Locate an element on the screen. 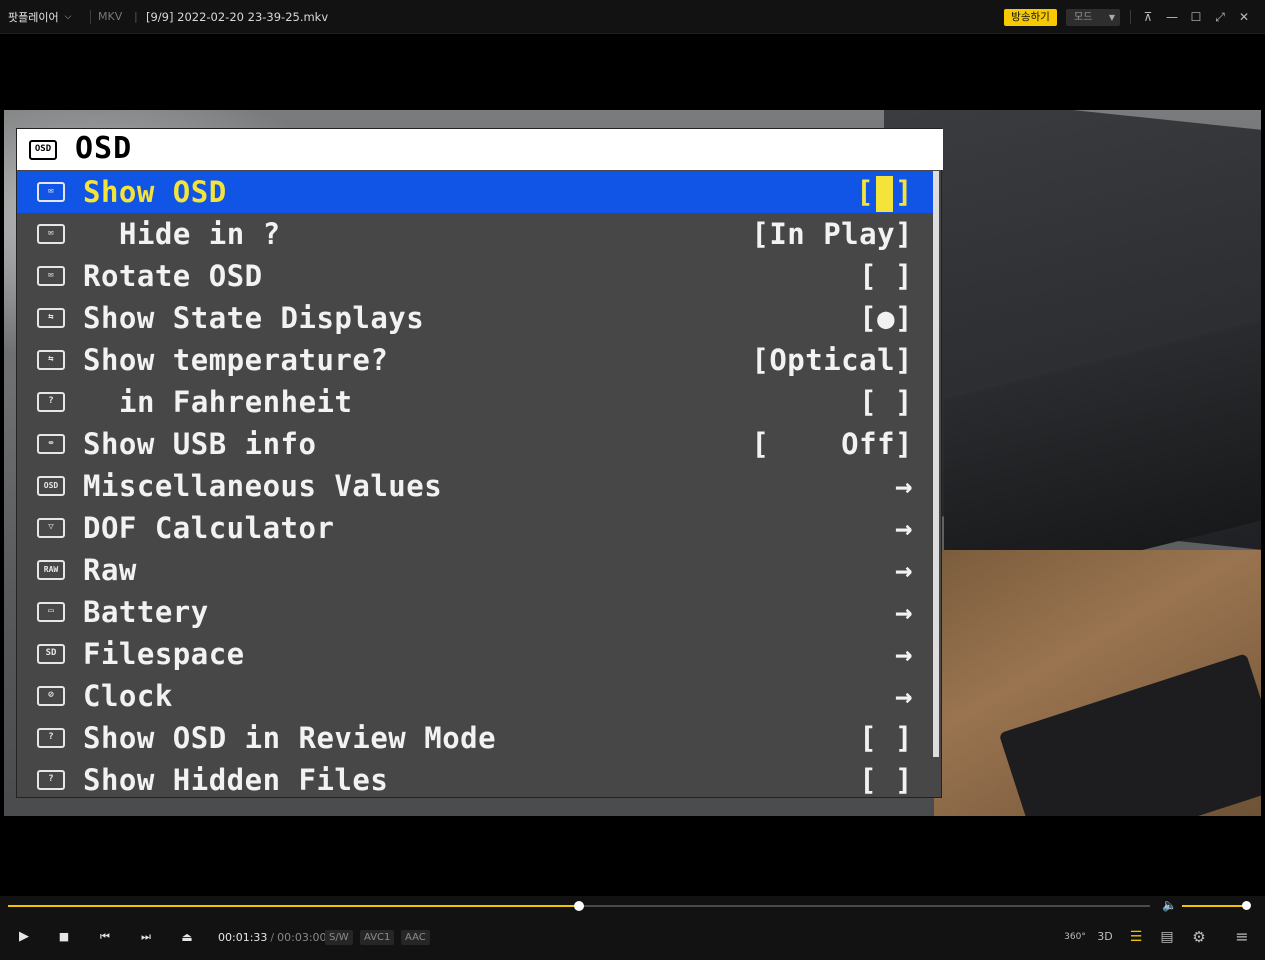 This screenshot has height=960, width=1265. osd-row-label: Hide in ? is located at coordinates (200, 234).